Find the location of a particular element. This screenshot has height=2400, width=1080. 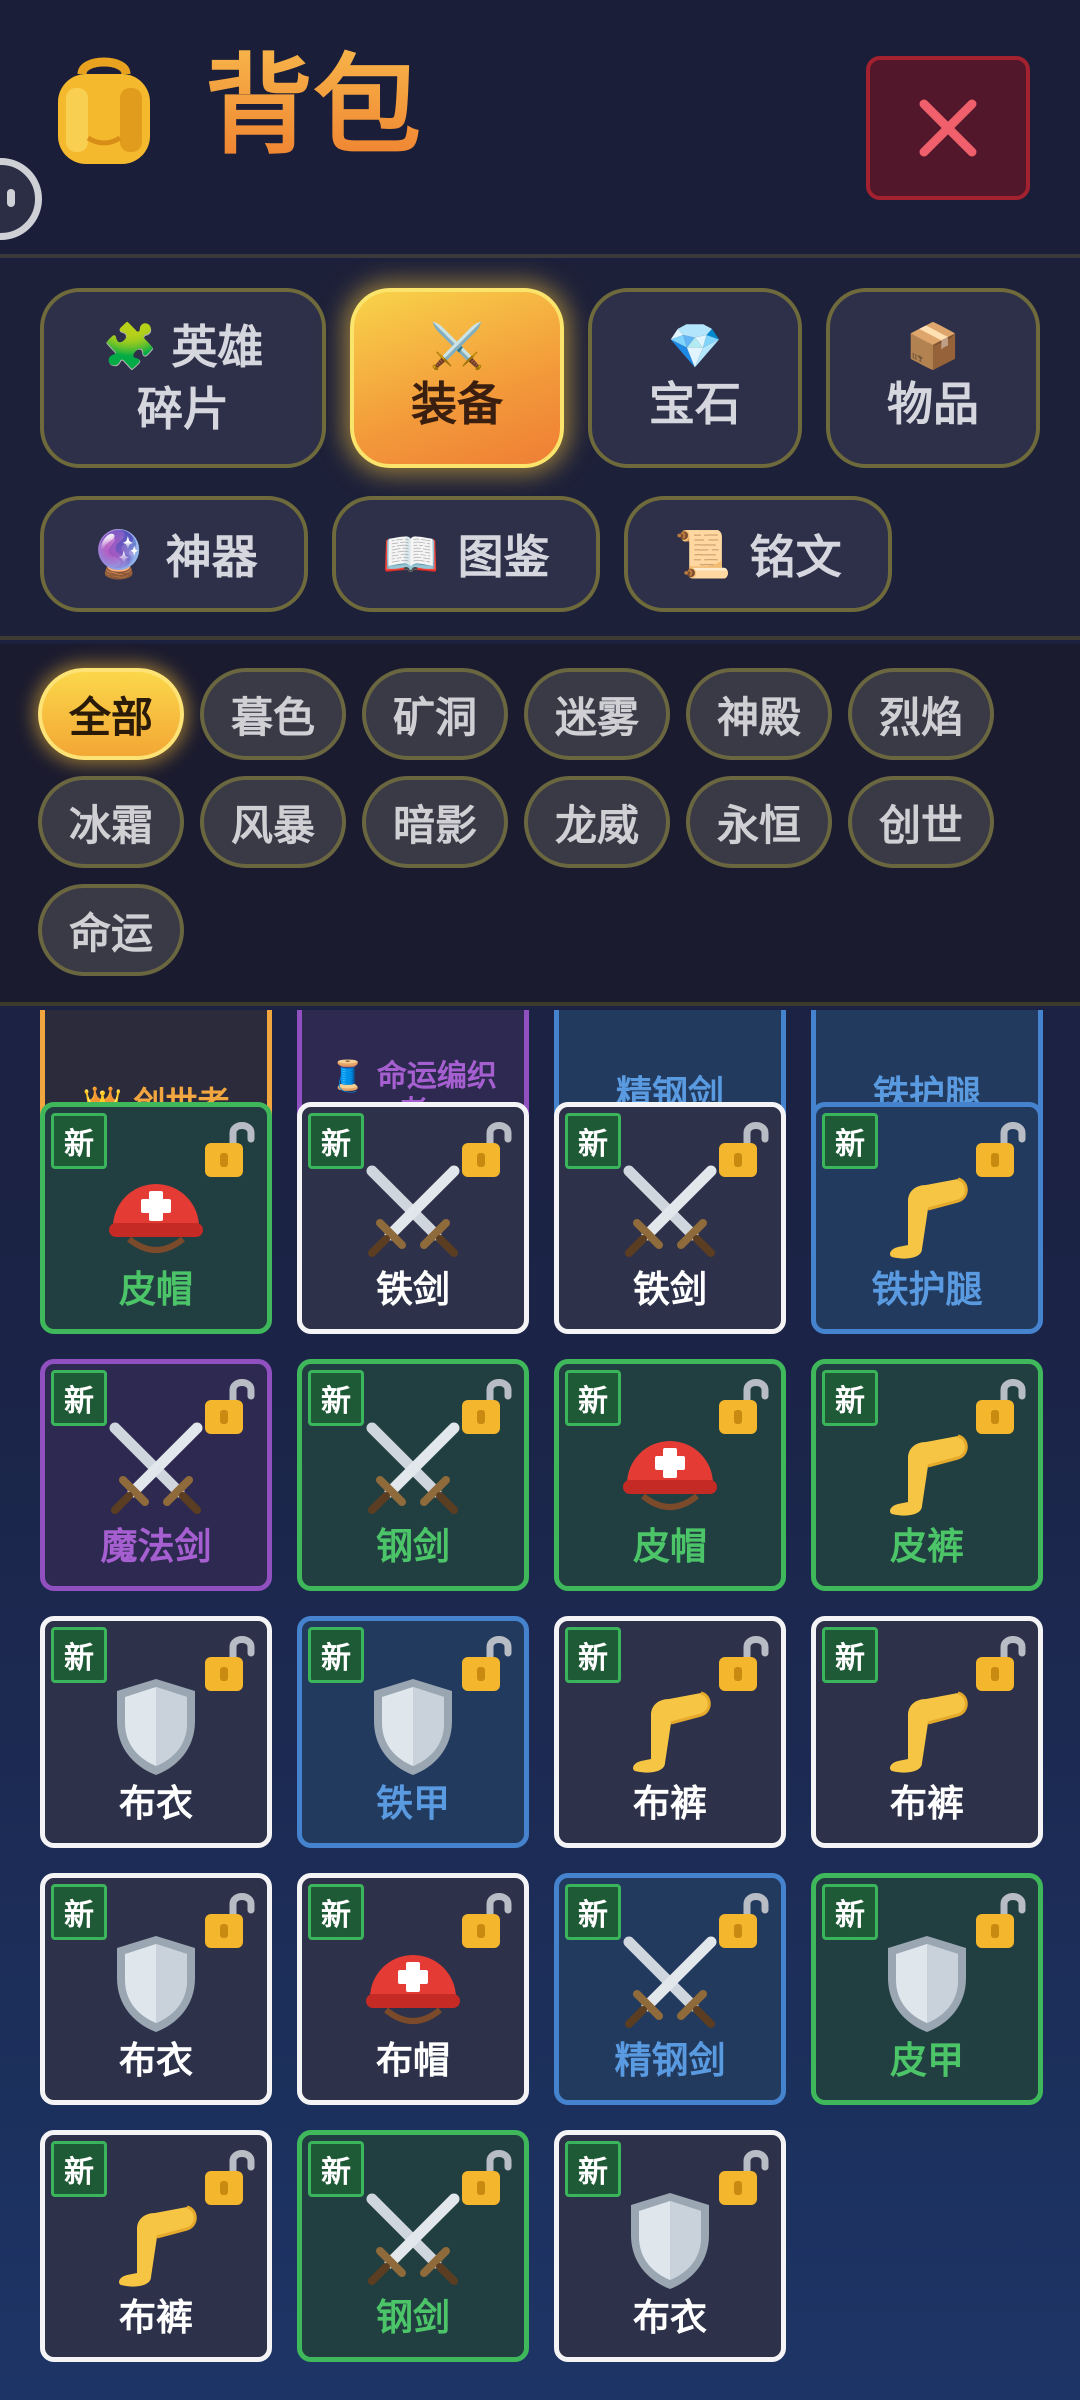

assistive-touch-icon is located at coordinates (21, 199).